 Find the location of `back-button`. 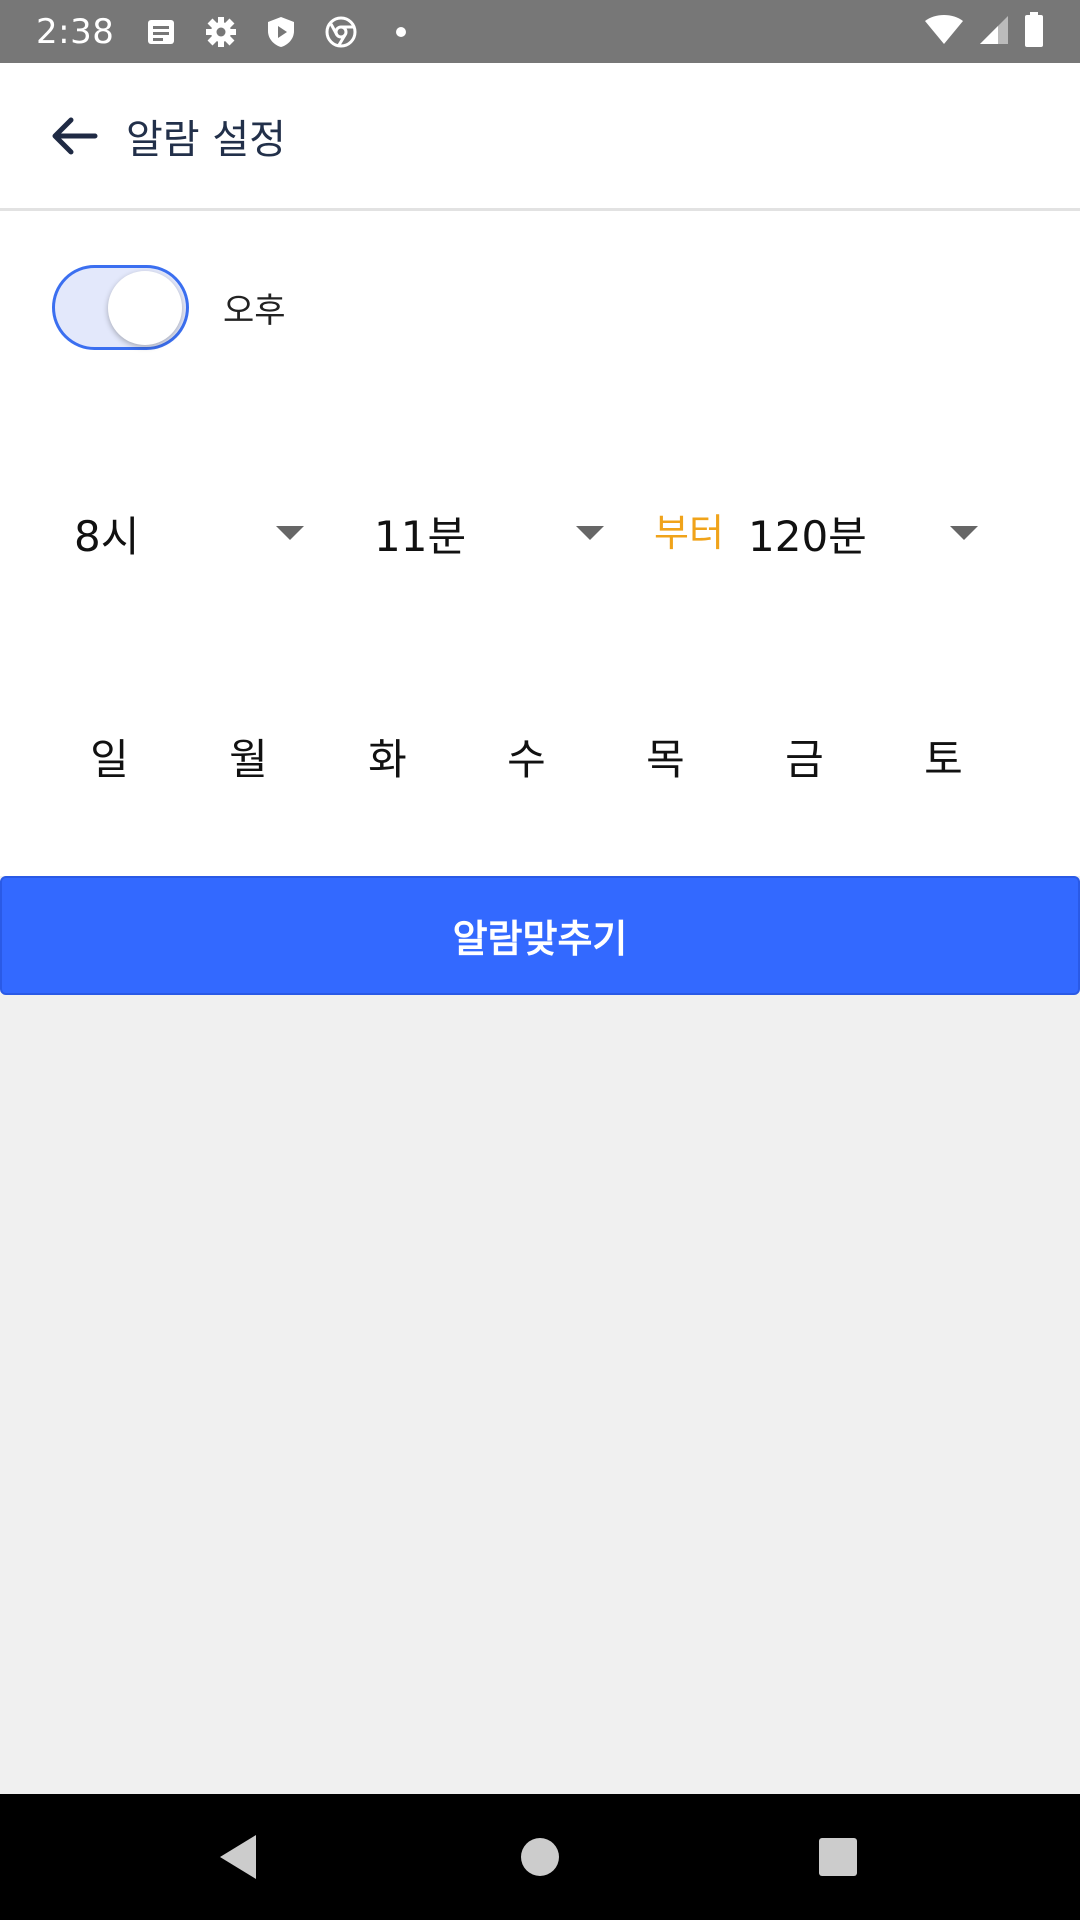

back-button is located at coordinates (74, 136).